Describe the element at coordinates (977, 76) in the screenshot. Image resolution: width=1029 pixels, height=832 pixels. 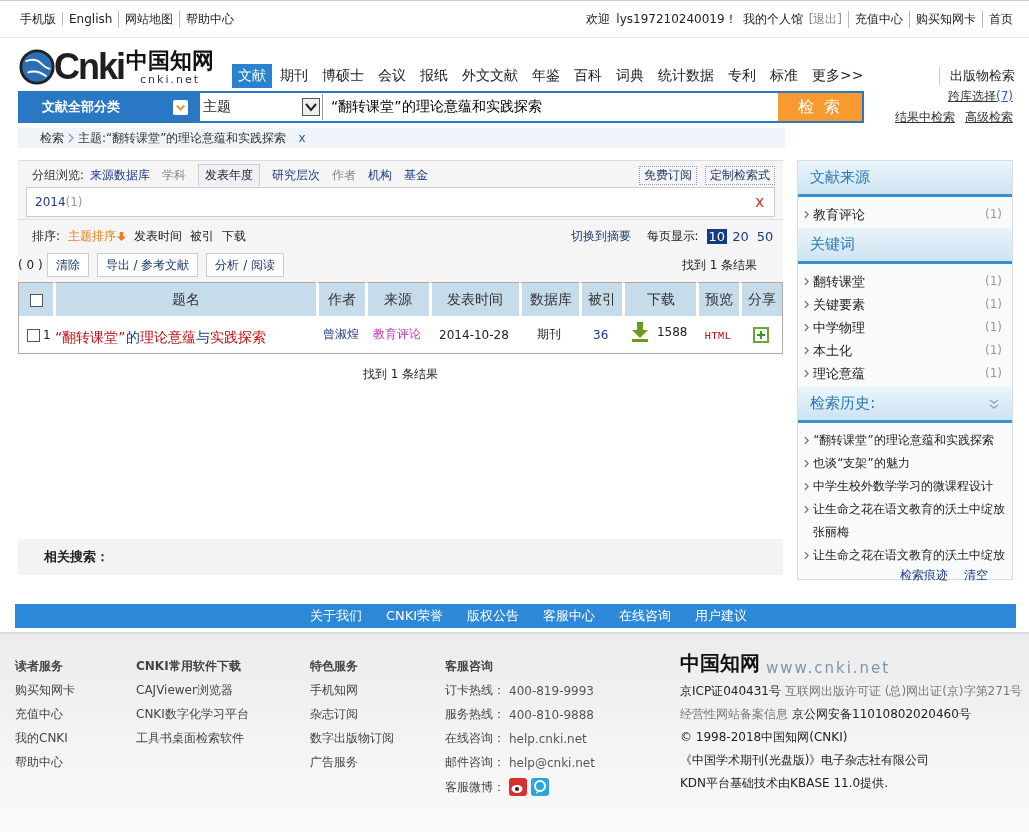
I see `publication-search-link: 出版物检索` at that location.